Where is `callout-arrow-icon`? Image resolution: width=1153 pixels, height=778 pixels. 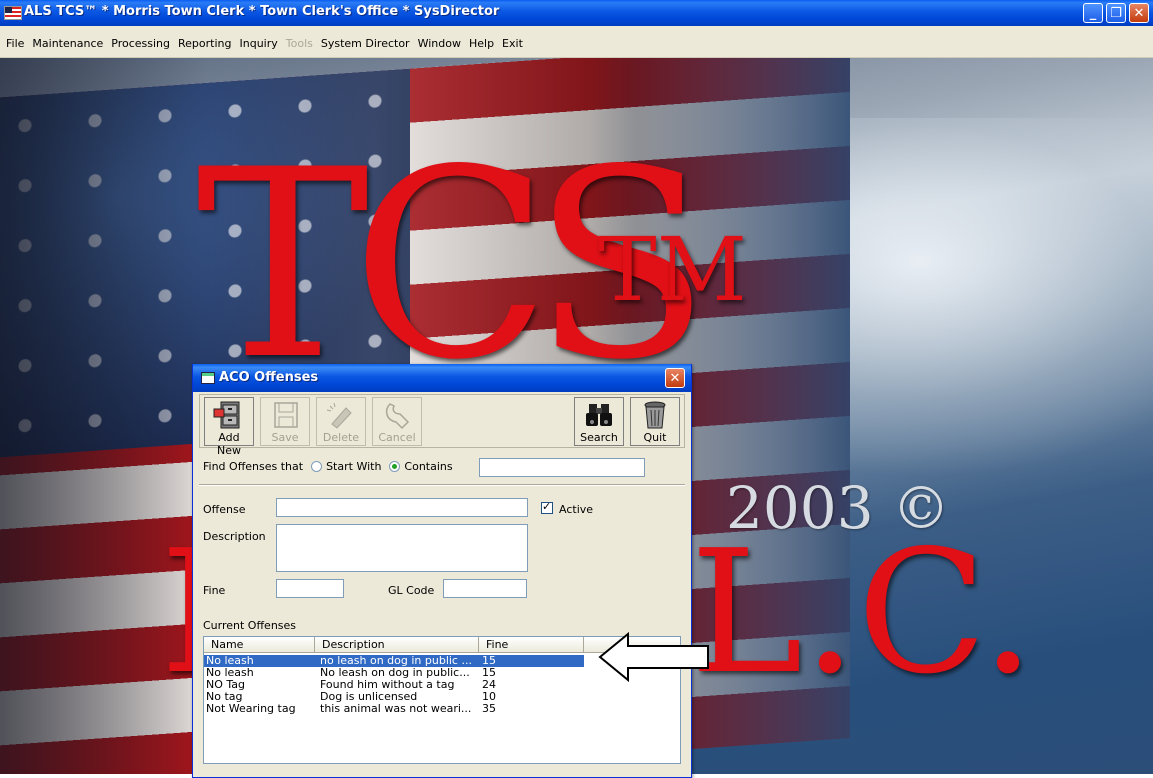
callout-arrow-icon is located at coordinates (653, 657).